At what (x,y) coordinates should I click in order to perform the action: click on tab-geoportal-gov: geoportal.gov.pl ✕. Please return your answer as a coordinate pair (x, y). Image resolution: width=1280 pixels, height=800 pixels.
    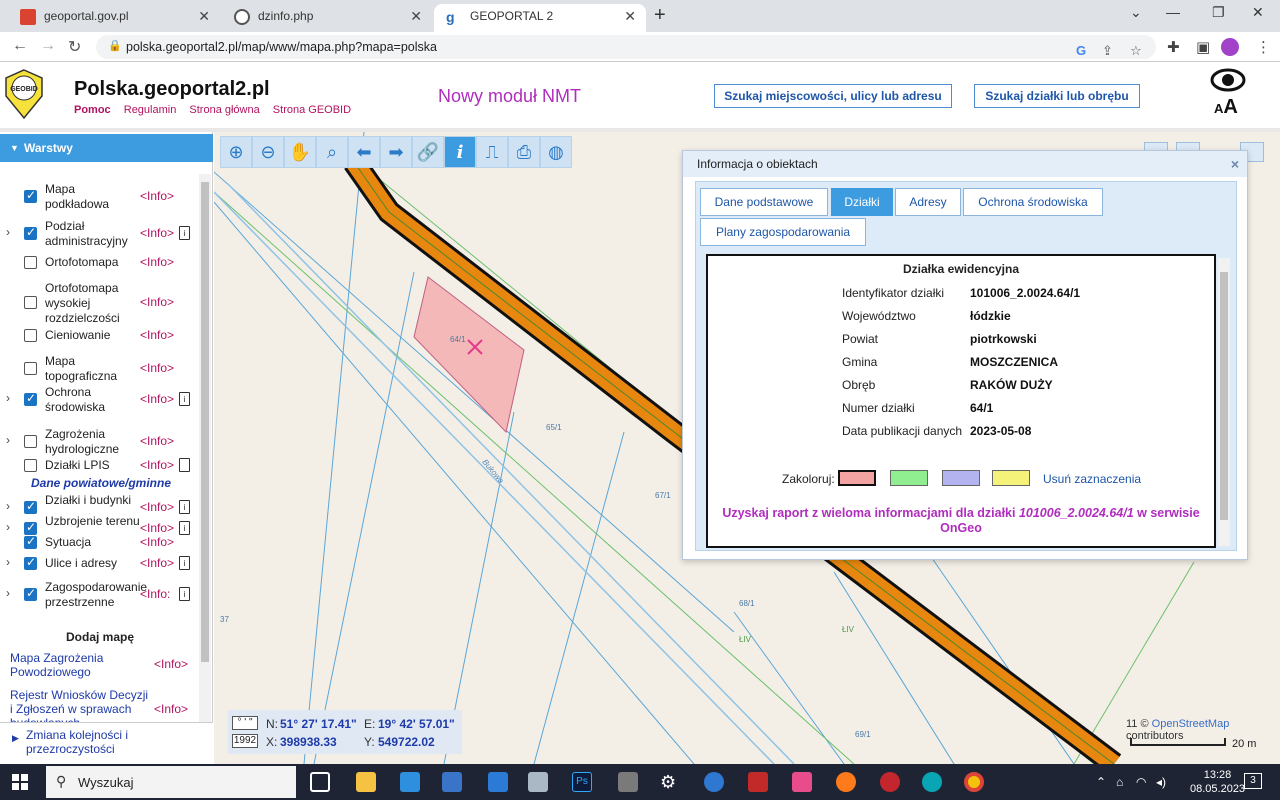
    Looking at the image, I should click on (114, 18).